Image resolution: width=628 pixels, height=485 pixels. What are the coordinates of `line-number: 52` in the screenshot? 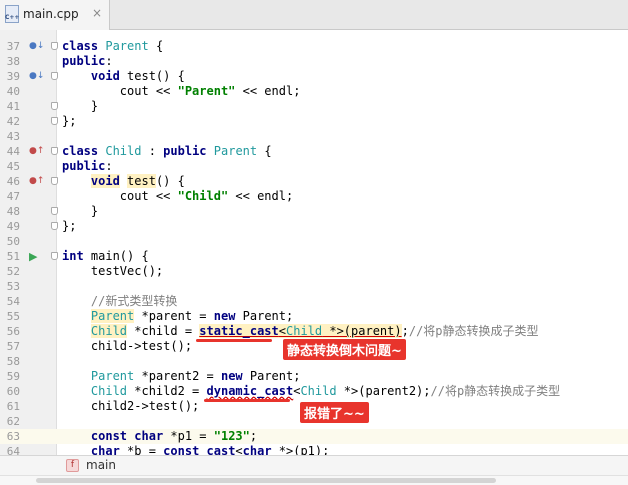 It's located at (13, 271).